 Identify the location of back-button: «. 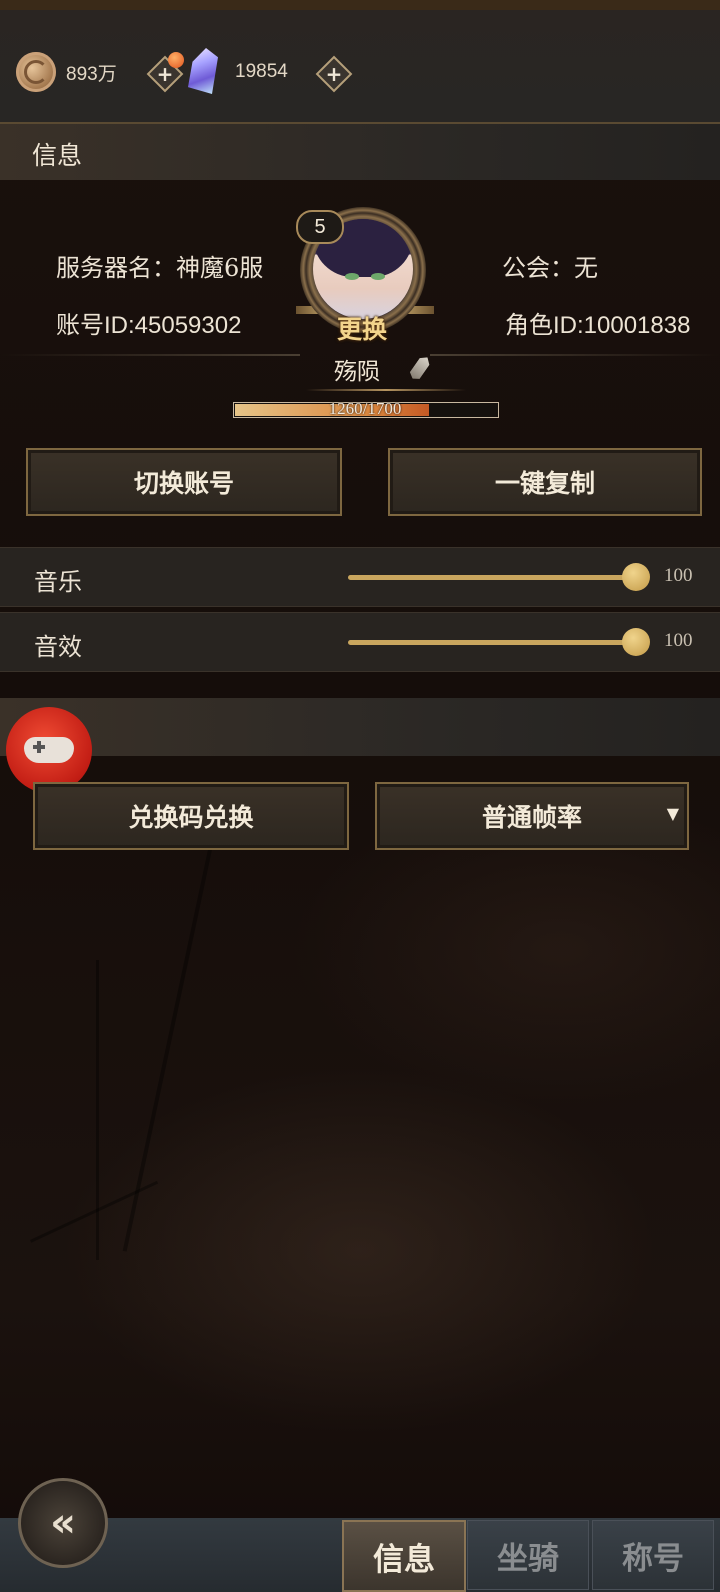
(63, 1523).